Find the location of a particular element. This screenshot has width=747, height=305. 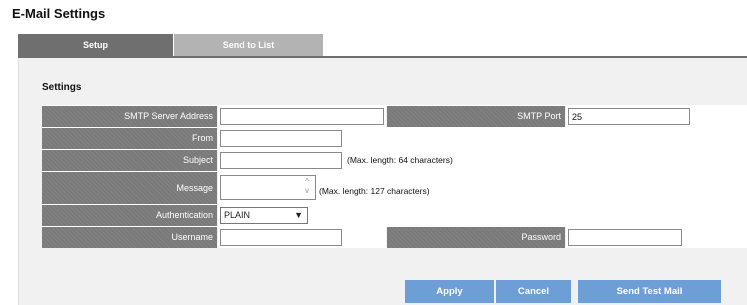

smtp-port-input is located at coordinates (629, 116).